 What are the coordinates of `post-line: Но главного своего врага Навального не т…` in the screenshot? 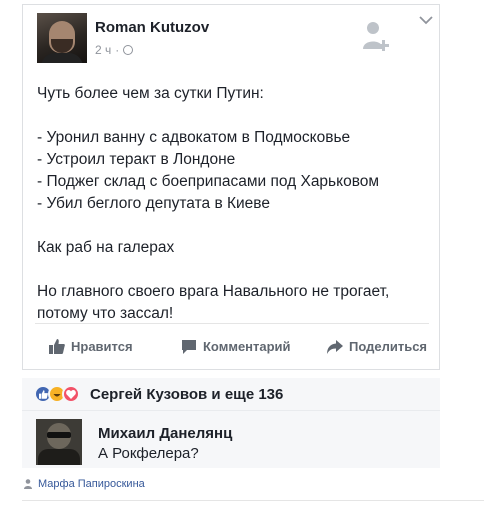 It's located at (213, 291).